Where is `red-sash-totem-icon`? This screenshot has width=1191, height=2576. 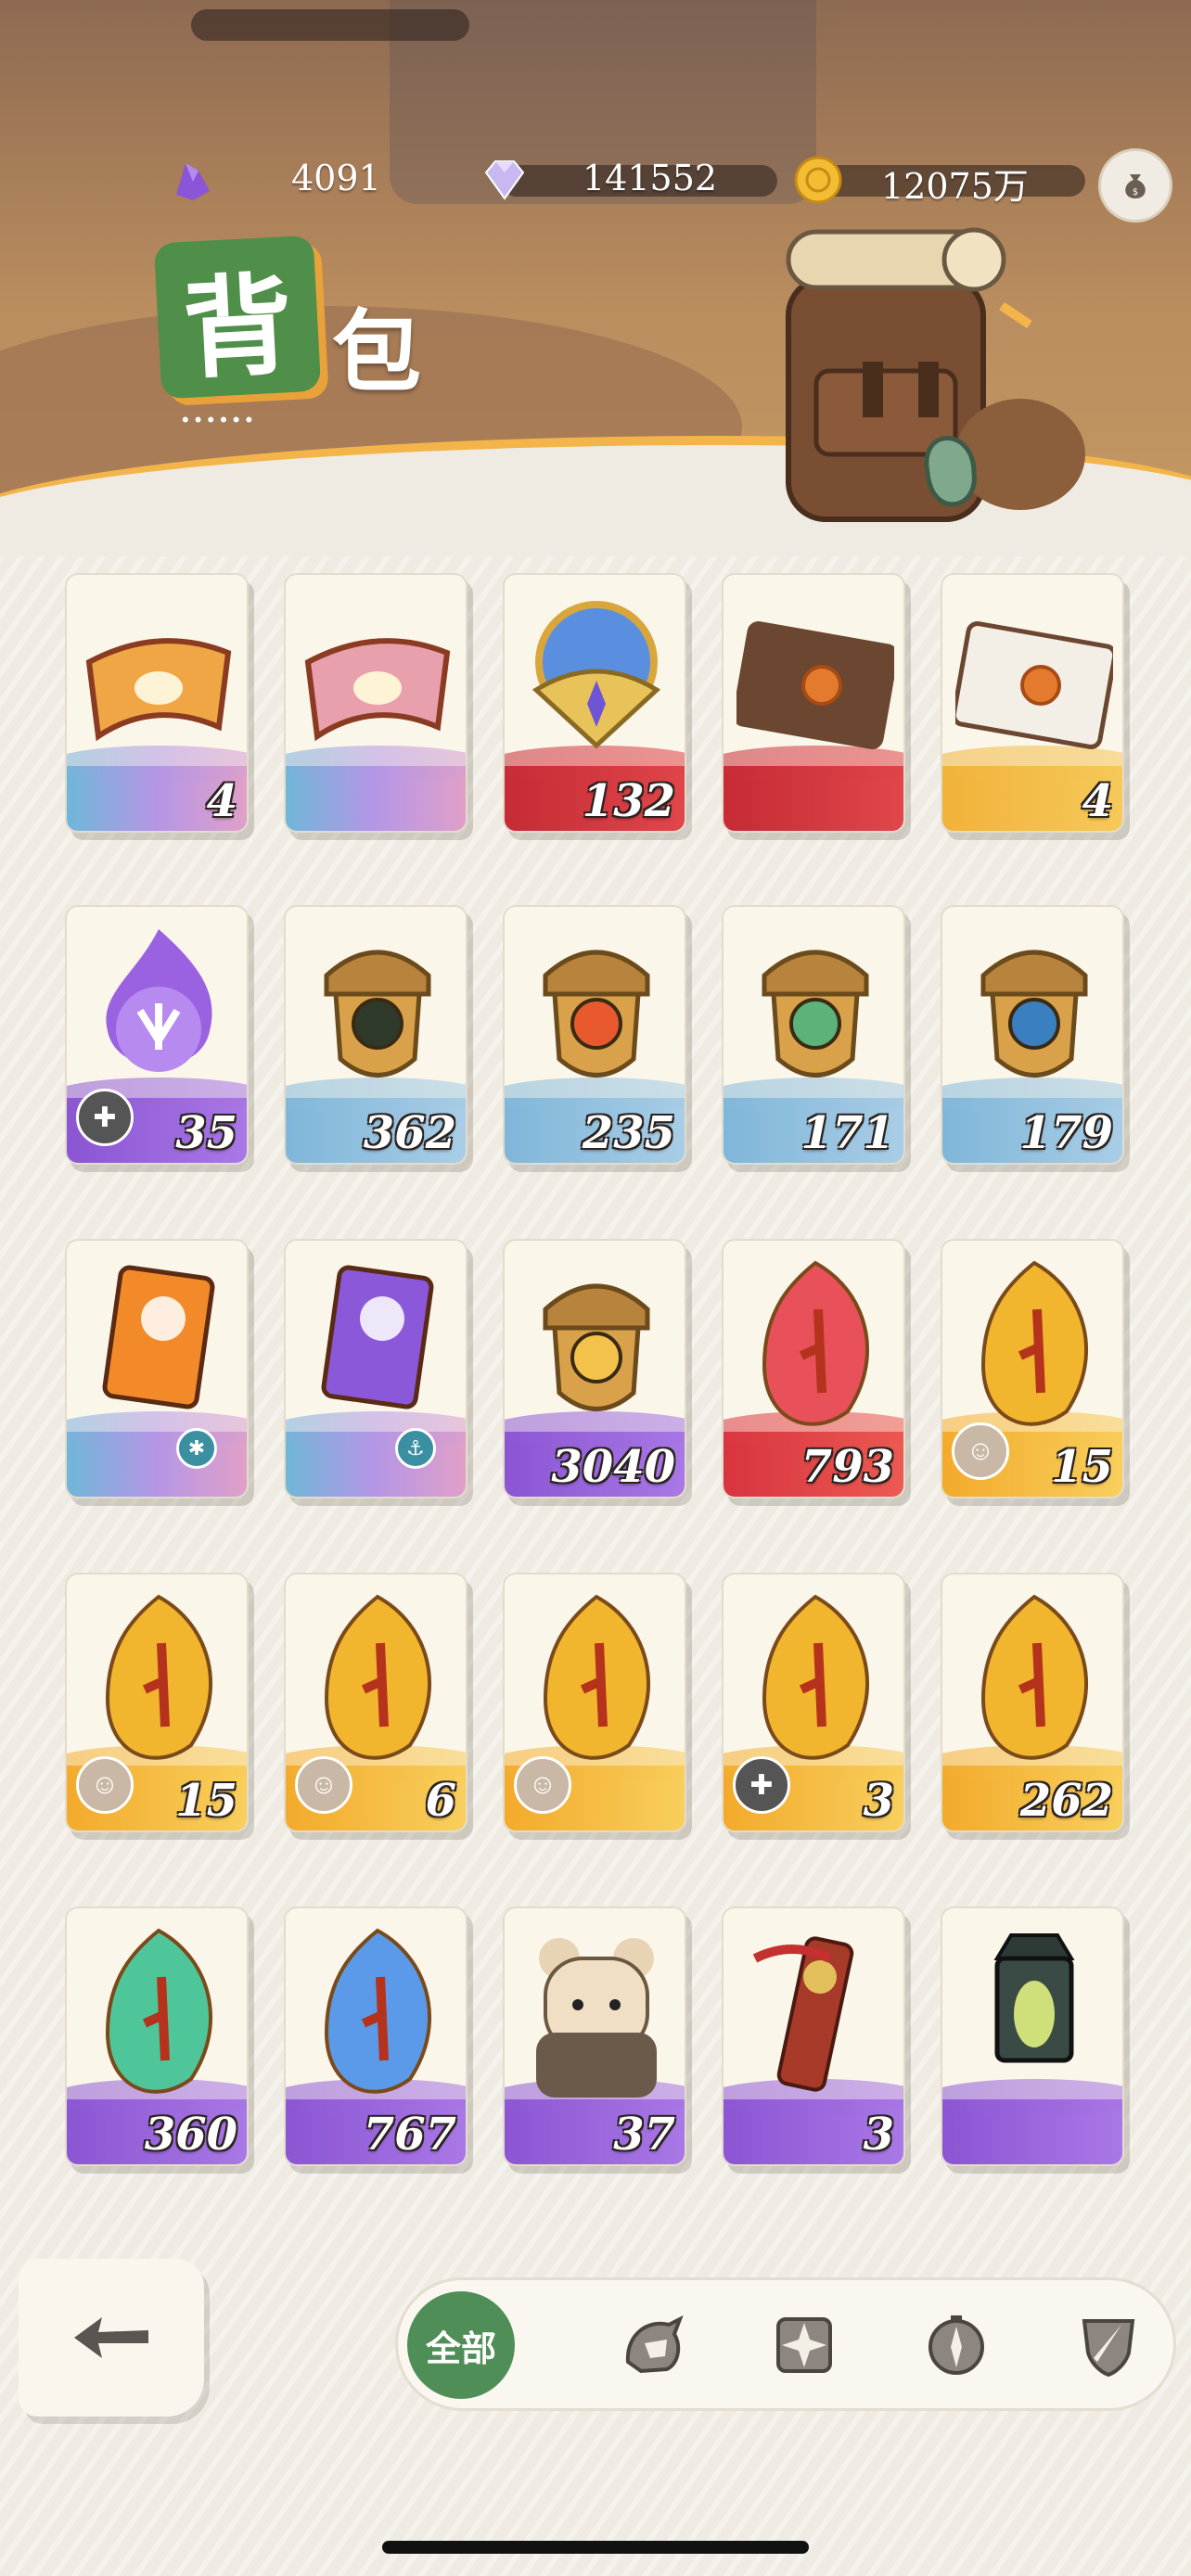
red-sash-totem-icon is located at coordinates (803, 2014).